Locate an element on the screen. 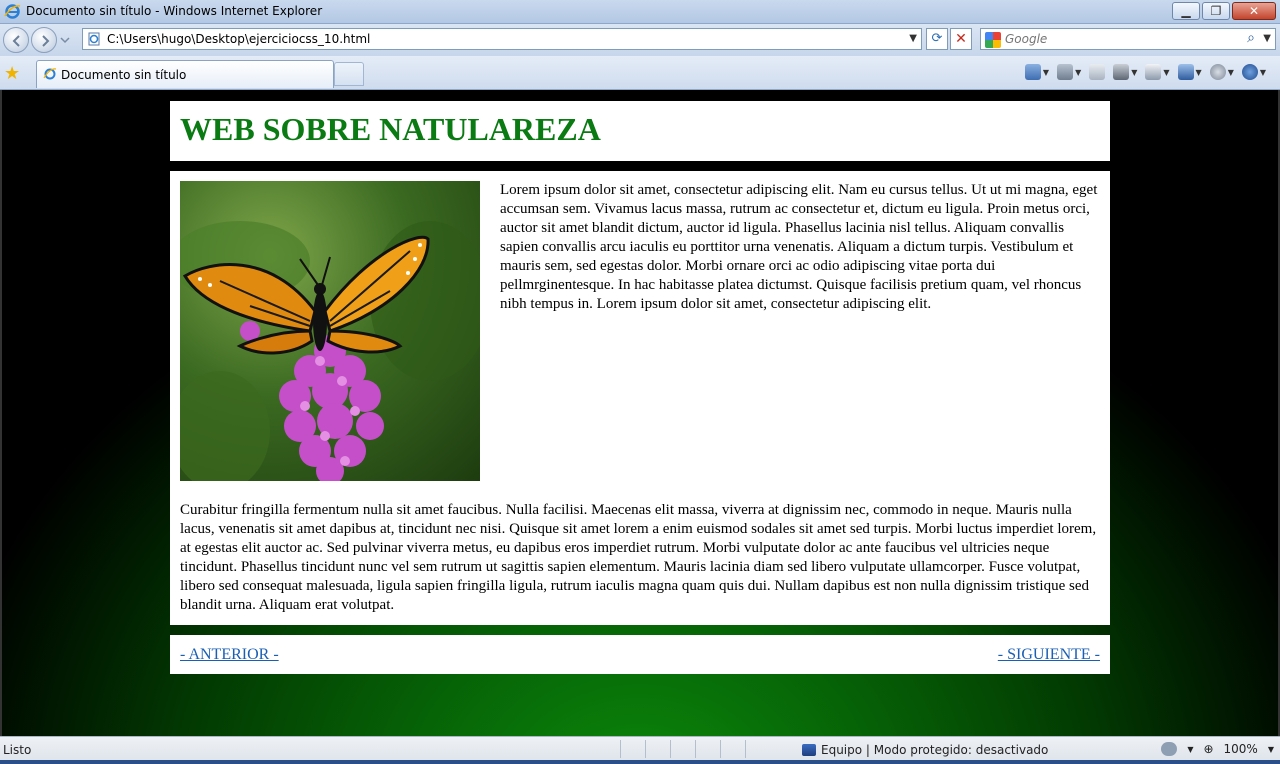 The image size is (1280, 764). forward-icon is located at coordinates (46, 41).